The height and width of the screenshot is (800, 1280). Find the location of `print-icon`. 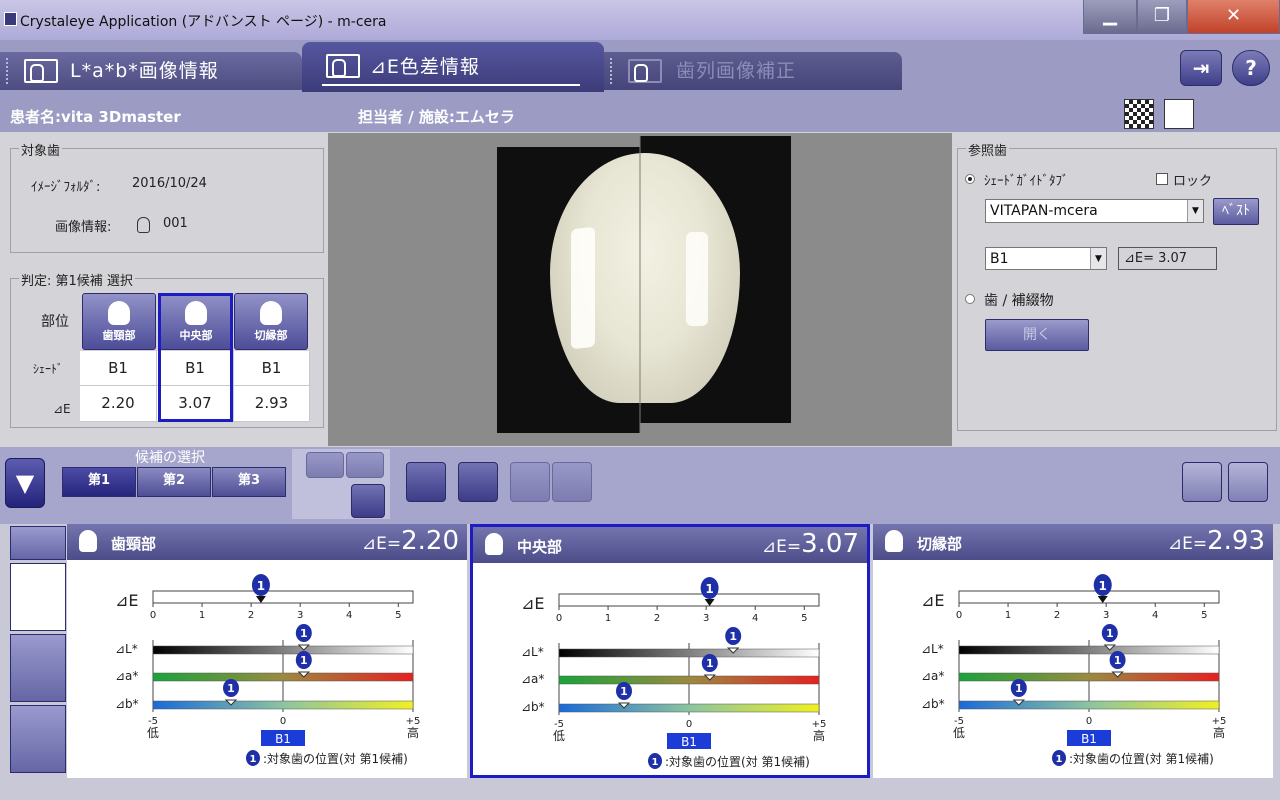

print-icon is located at coordinates (1248, 482).